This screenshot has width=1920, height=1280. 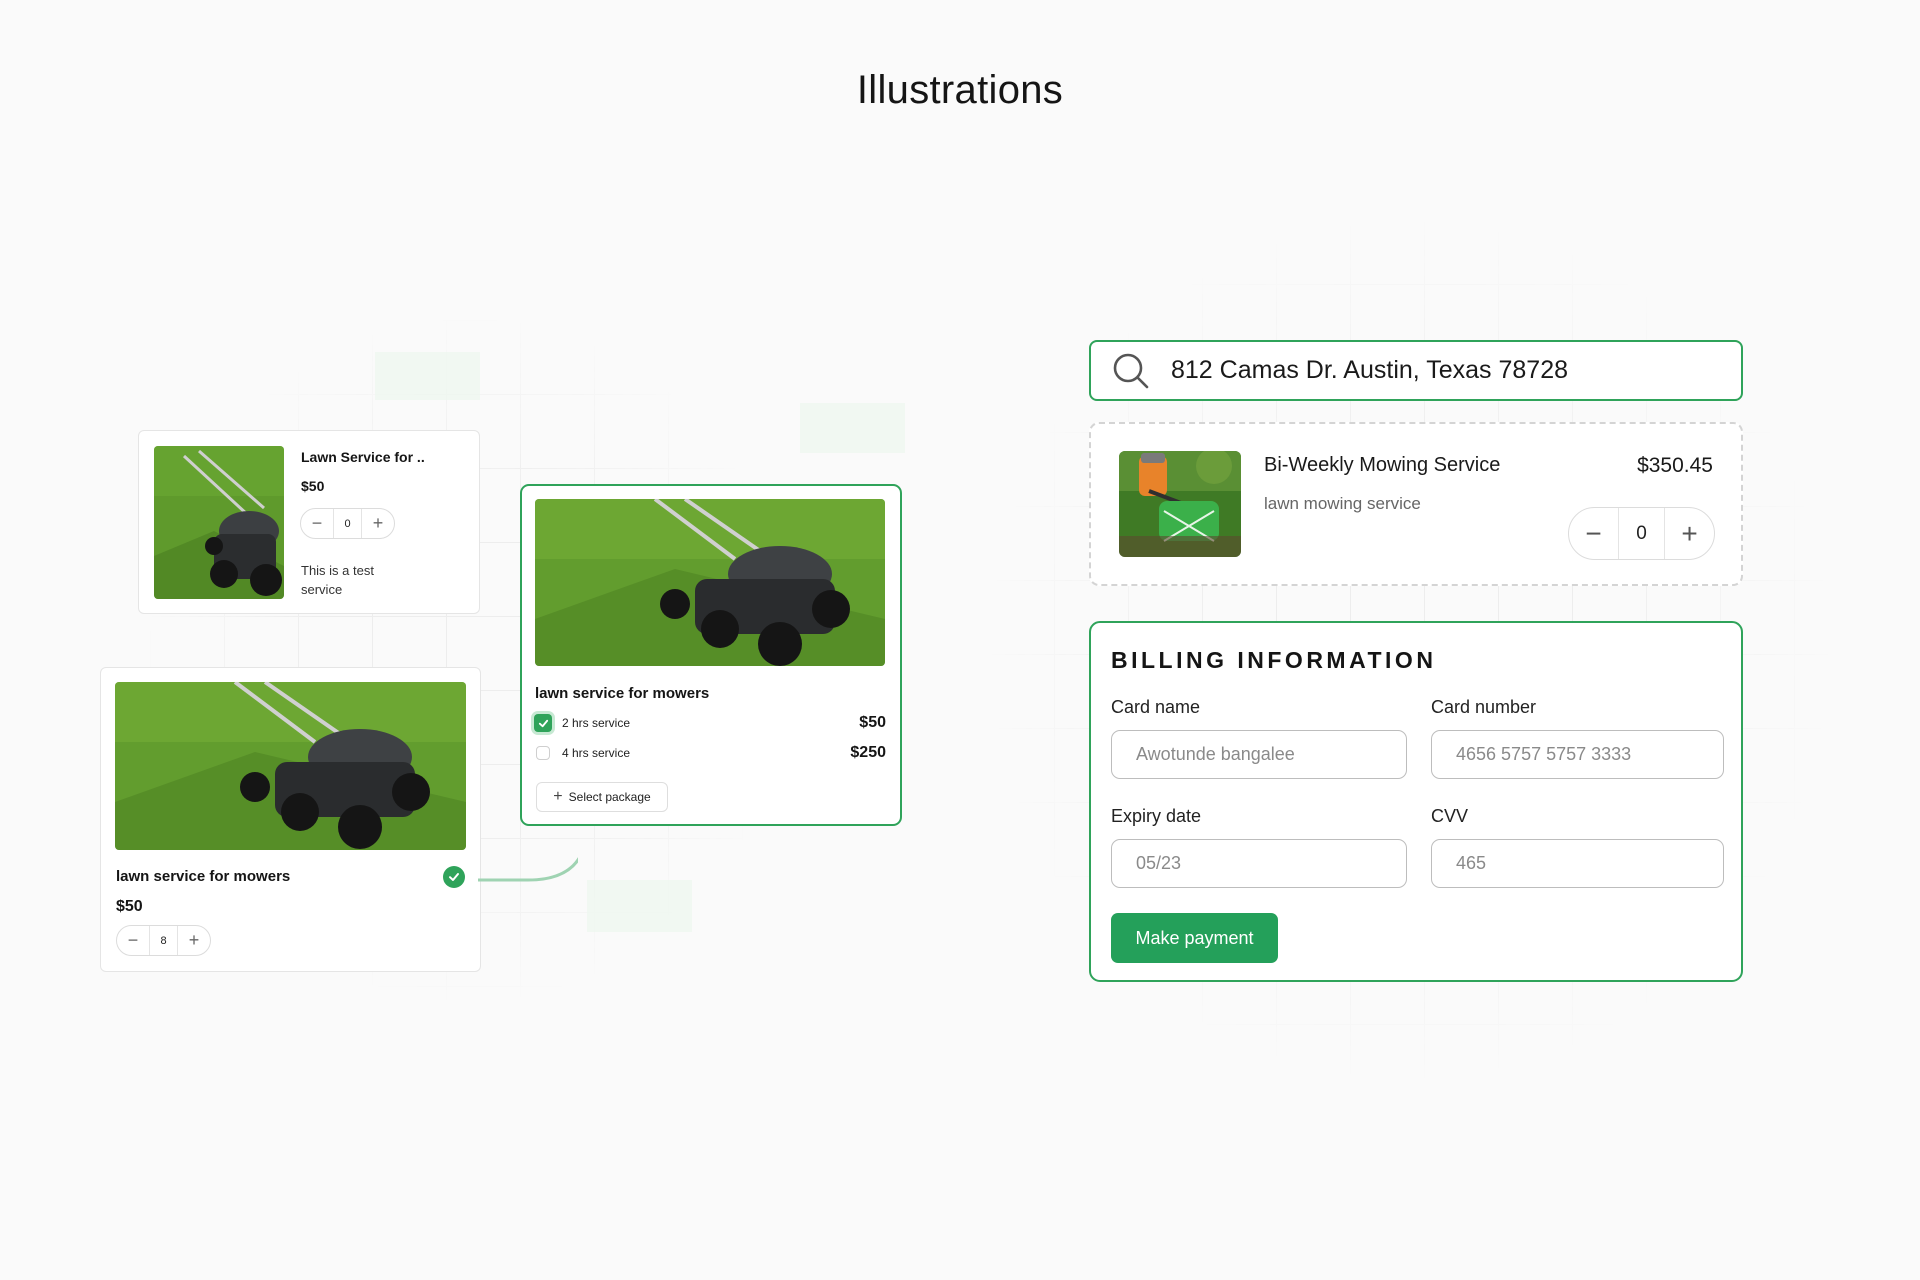 I want to click on package-option: 4 hrs service $250, so click(x=710, y=753).